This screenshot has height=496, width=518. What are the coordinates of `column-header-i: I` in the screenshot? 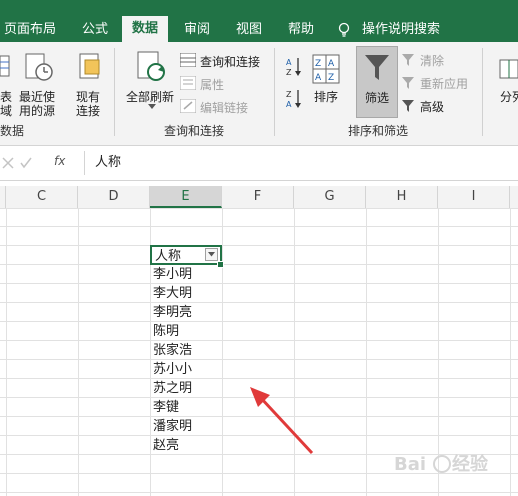 It's located at (474, 197).